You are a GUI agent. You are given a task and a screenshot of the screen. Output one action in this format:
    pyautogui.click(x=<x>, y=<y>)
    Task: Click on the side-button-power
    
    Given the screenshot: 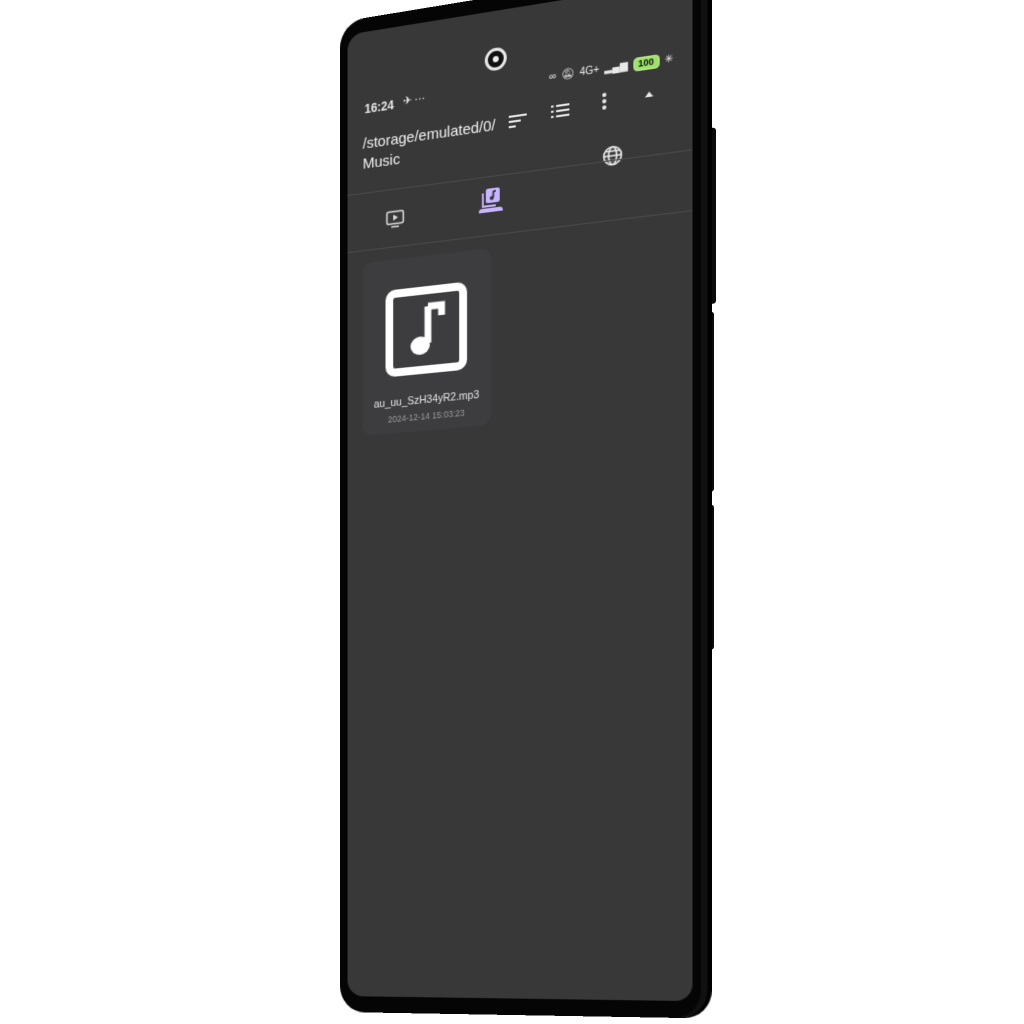 What is the action you would take?
    pyautogui.click(x=707, y=577)
    